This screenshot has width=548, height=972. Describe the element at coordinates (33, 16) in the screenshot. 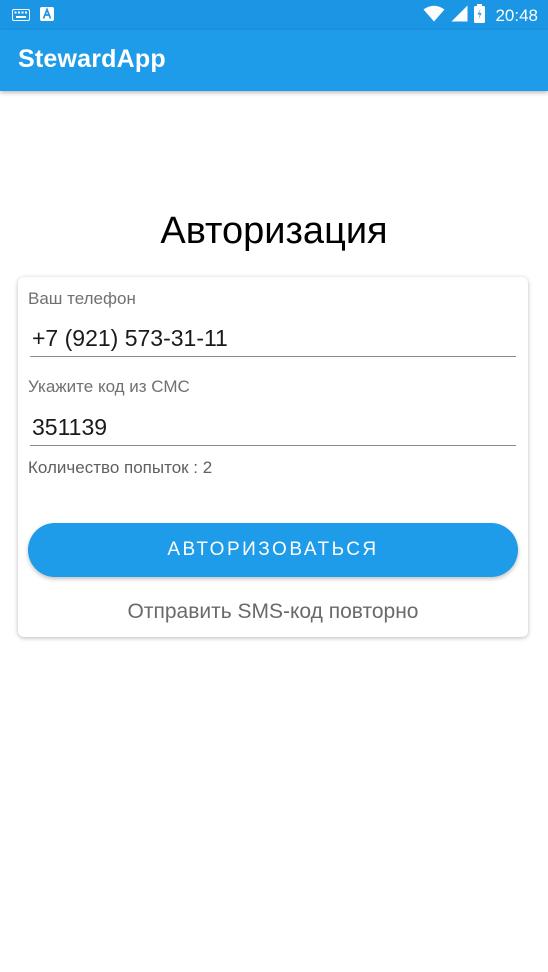

I see `status-notifications` at that location.